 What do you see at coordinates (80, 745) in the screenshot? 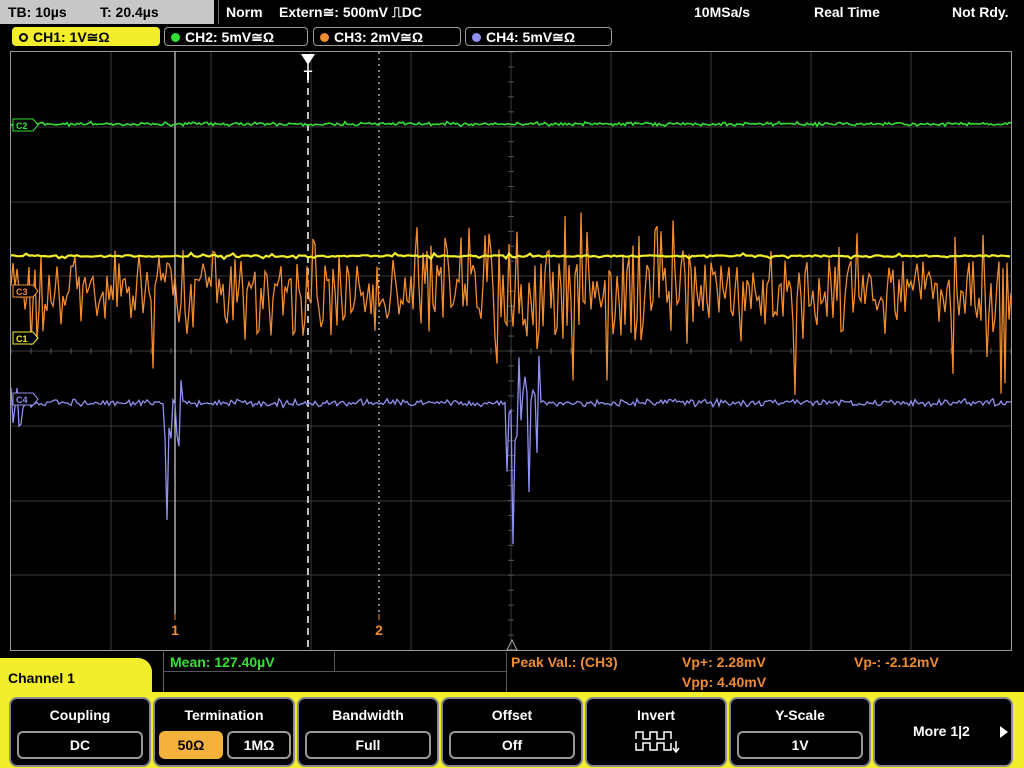
I see `coupling-value: DC` at bounding box center [80, 745].